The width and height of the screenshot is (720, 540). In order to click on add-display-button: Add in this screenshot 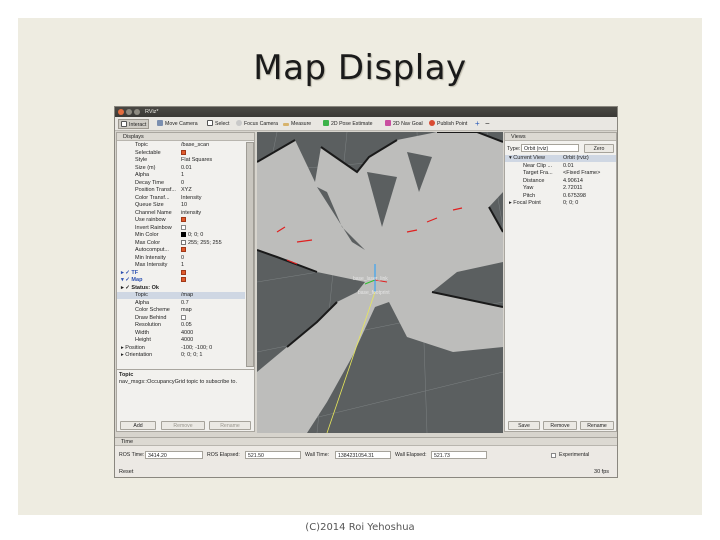, I will do `click(138, 425)`.